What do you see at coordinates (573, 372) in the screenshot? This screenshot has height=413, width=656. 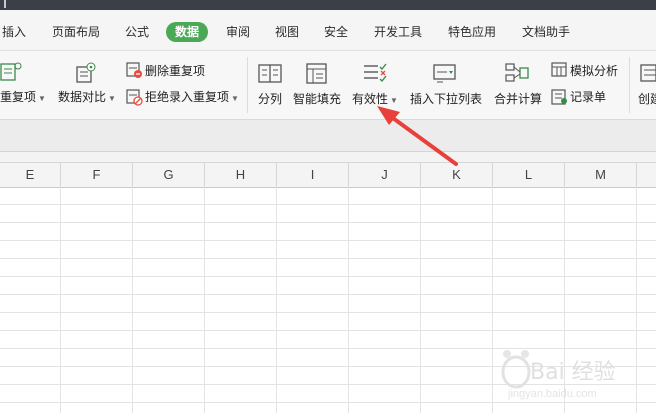 I see `watermark-text: Bai 经验` at bounding box center [573, 372].